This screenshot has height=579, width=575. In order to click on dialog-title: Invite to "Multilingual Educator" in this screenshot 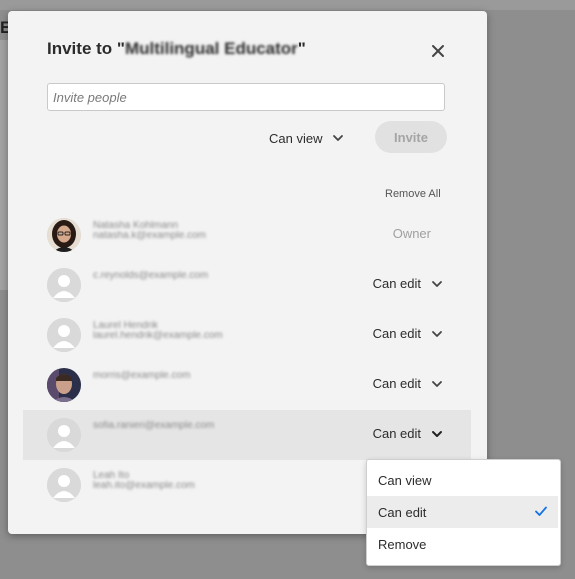, I will do `click(176, 48)`.